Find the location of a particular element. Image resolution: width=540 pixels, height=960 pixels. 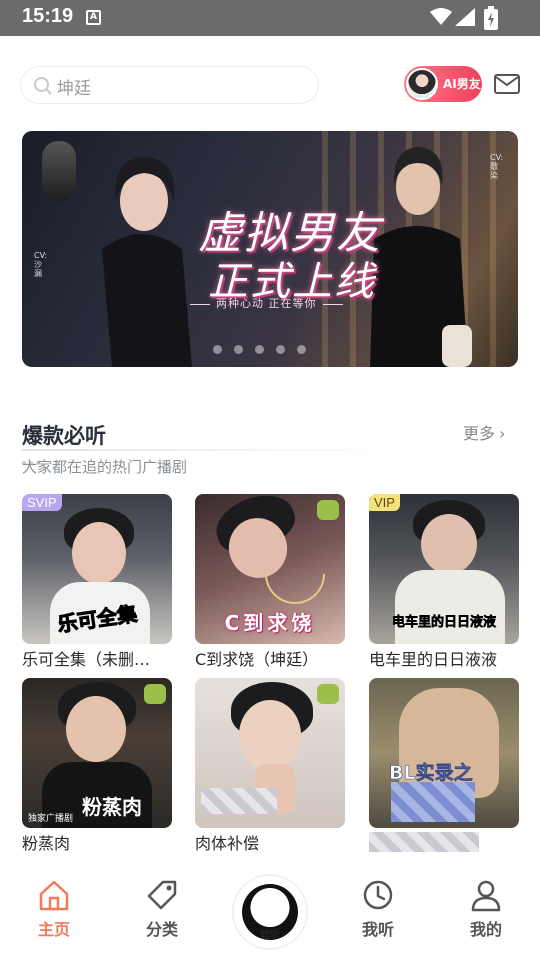

nav-history: 我听 is located at coordinates (378, 909).